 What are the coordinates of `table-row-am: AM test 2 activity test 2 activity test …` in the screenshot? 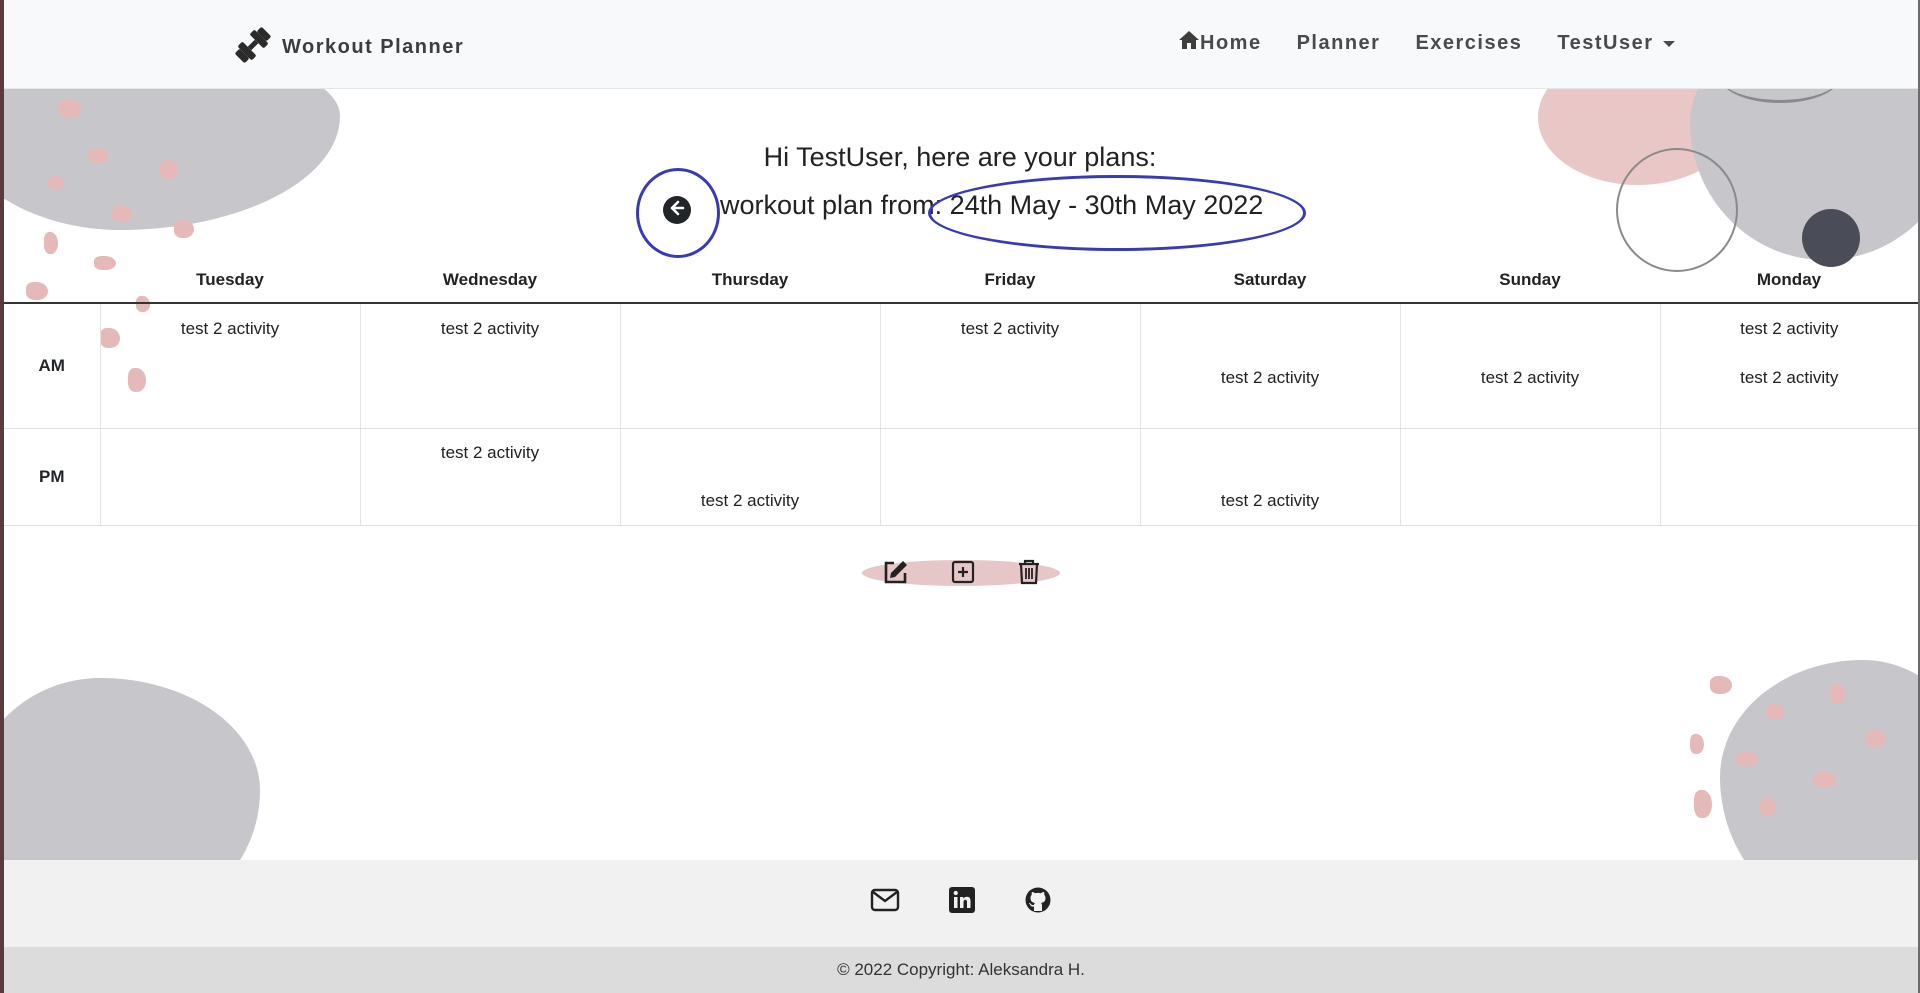 It's located at (961, 366).